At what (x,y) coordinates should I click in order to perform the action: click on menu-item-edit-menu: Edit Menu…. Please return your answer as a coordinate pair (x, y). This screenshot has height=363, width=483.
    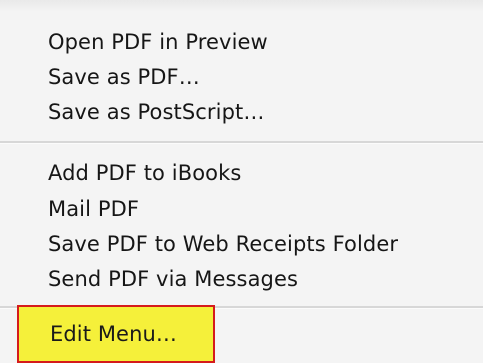
    Looking at the image, I should click on (113, 334).